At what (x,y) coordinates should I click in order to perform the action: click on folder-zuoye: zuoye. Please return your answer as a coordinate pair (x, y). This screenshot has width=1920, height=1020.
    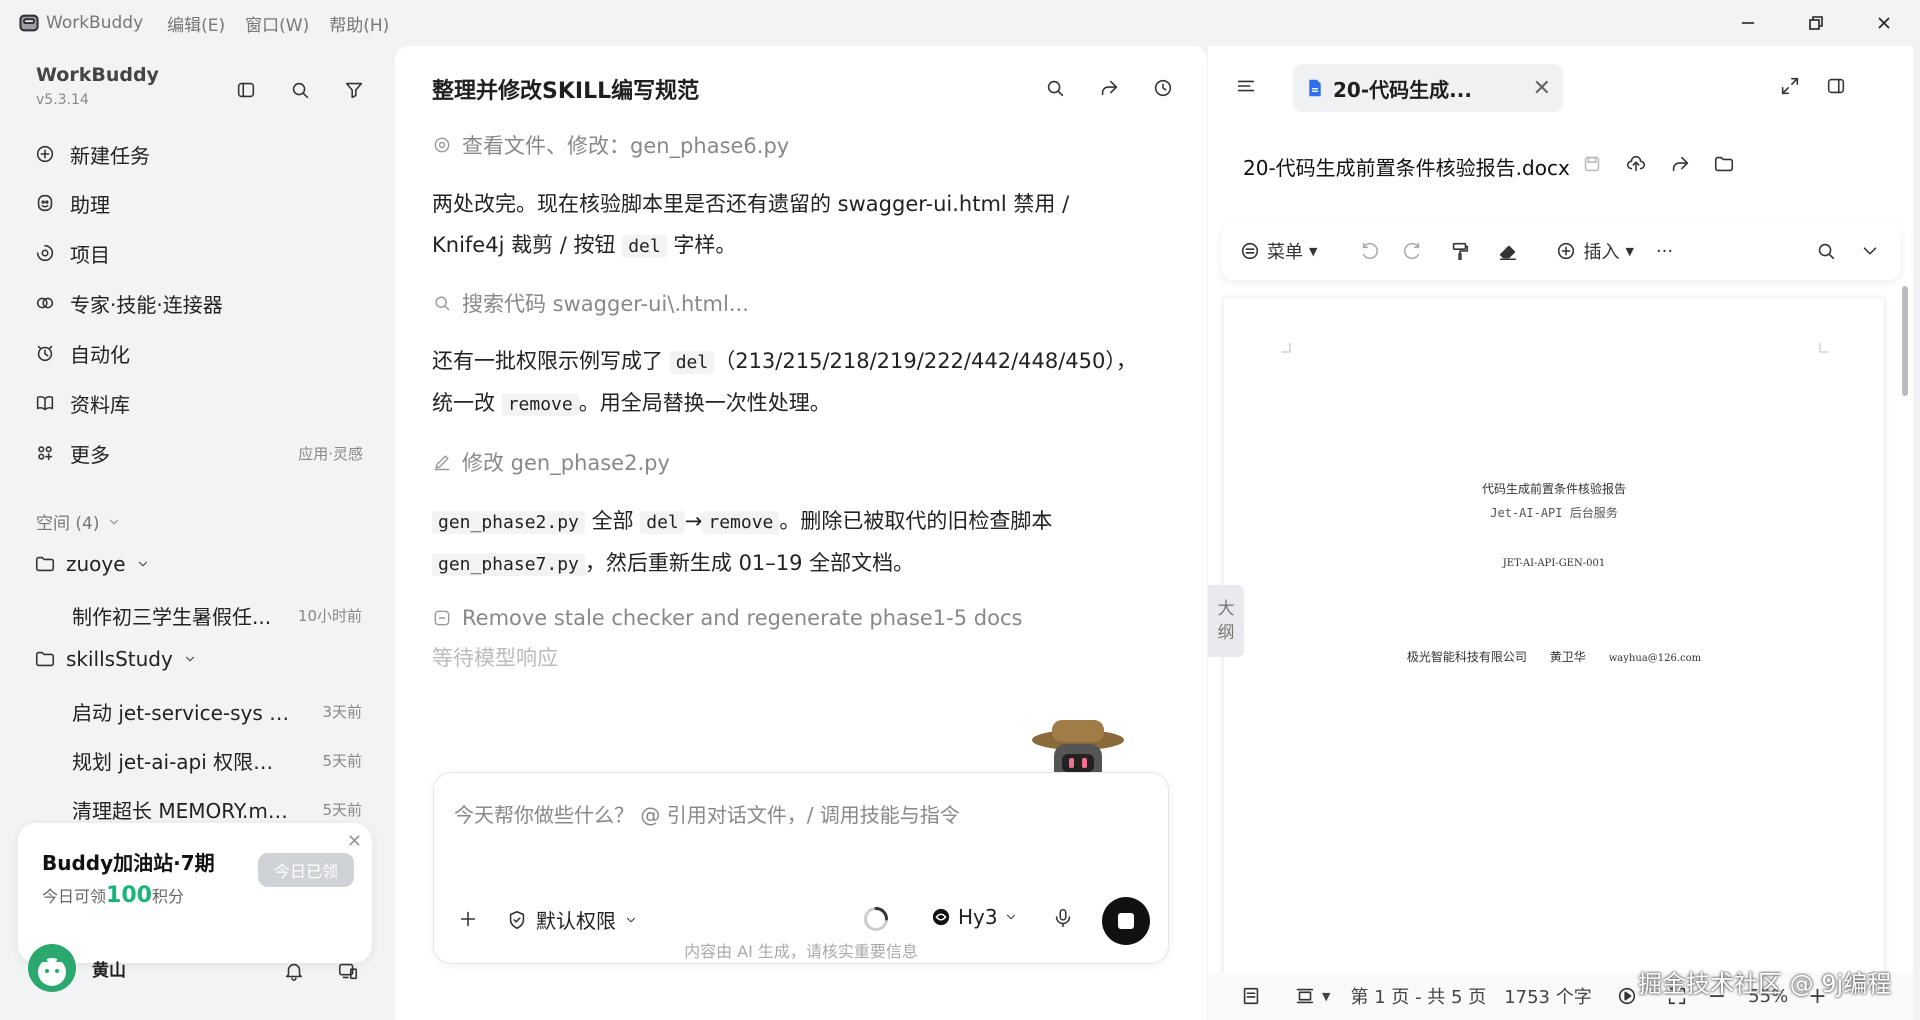
    Looking at the image, I should click on (92, 564).